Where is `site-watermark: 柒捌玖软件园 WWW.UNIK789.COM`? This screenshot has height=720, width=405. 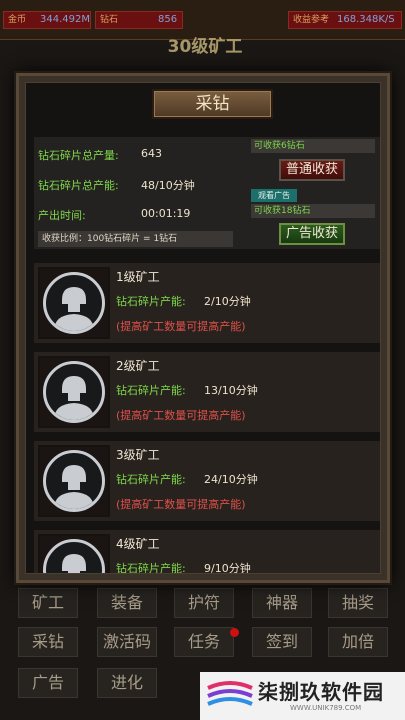
site-watermark: 柒捌玖软件园 WWW.UNIK789.COM is located at coordinates (302, 696).